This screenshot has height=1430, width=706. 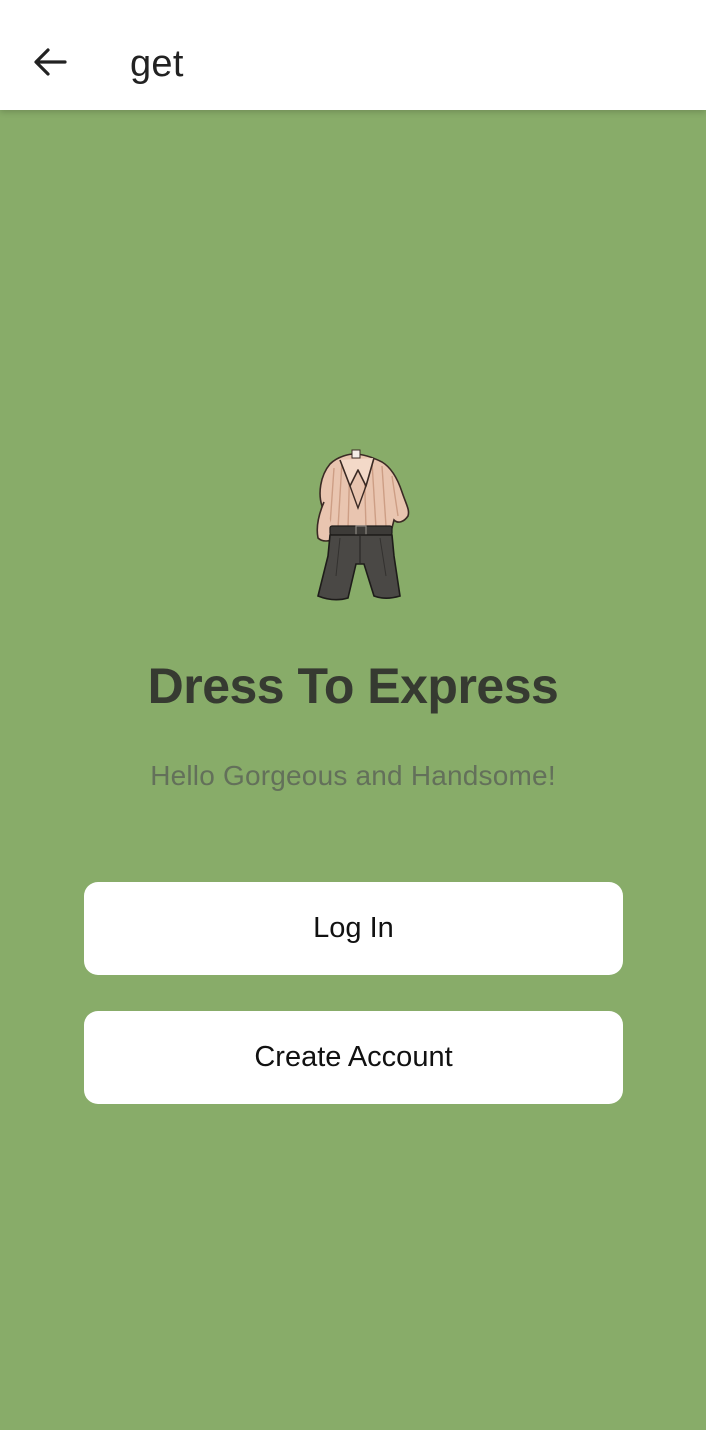 What do you see at coordinates (363, 525) in the screenshot?
I see `outfit-illustration-icon` at bounding box center [363, 525].